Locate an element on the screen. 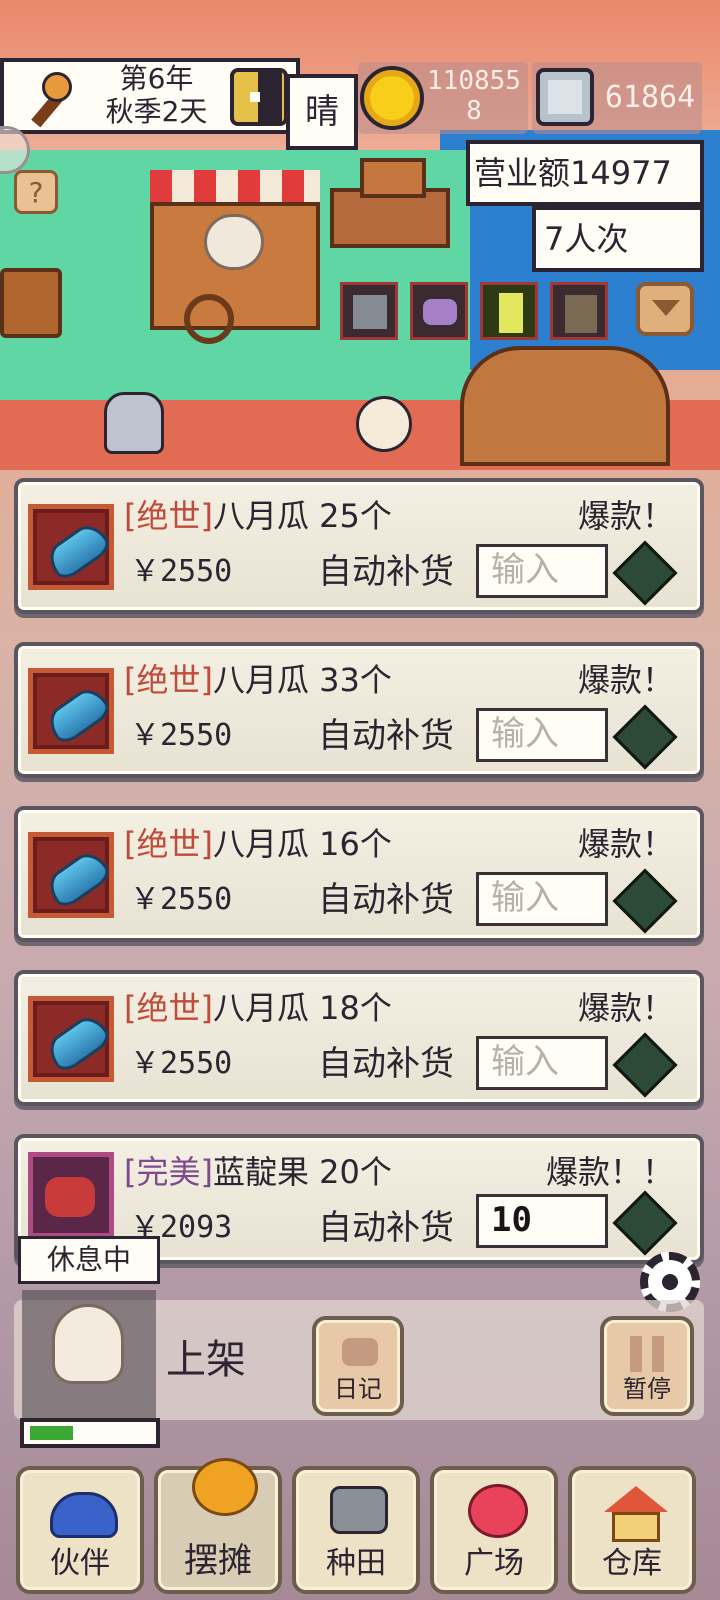 This screenshot has height=1600, width=720. expand-down-button is located at coordinates (665, 309).